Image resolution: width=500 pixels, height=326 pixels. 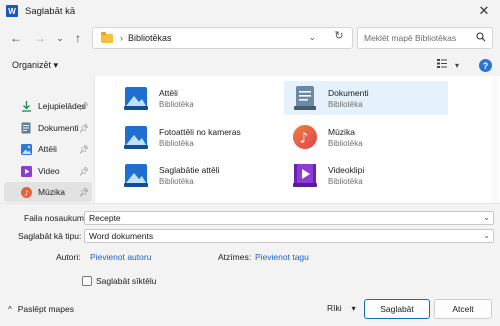 I want to click on library-tile-saved-pictures: Saglabātie attēli Bibliotēka, so click(x=197, y=175).